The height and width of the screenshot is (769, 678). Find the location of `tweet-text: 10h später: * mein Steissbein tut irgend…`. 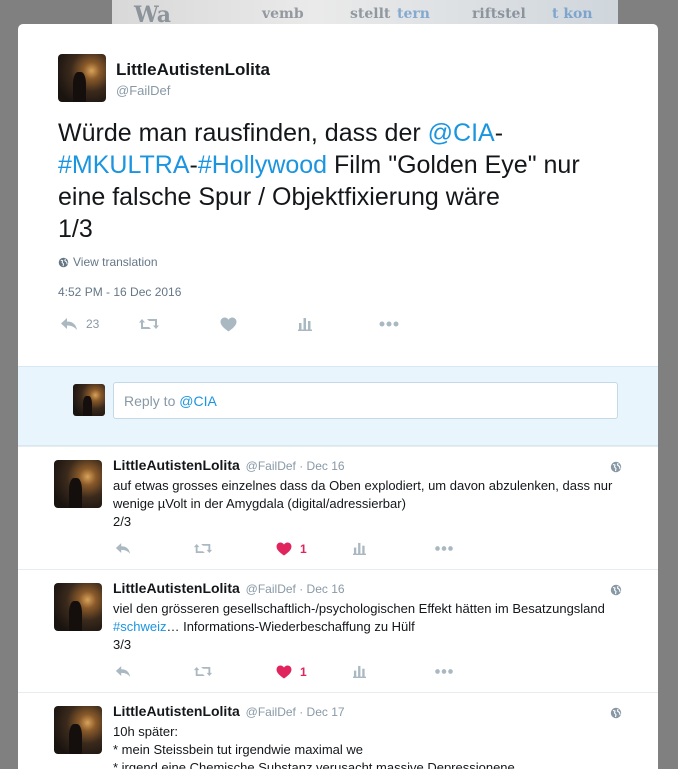

tweet-text: 10h später: * mein Steissbein tut irgend… is located at coordinates (368, 746).